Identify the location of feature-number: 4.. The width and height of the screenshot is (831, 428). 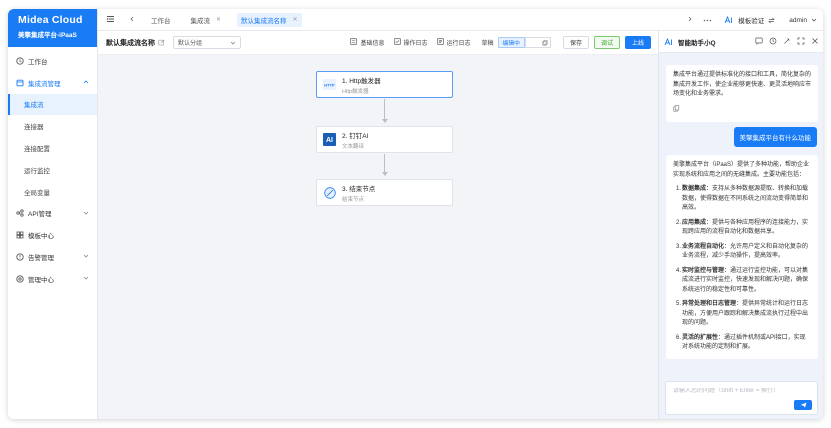
(679, 270).